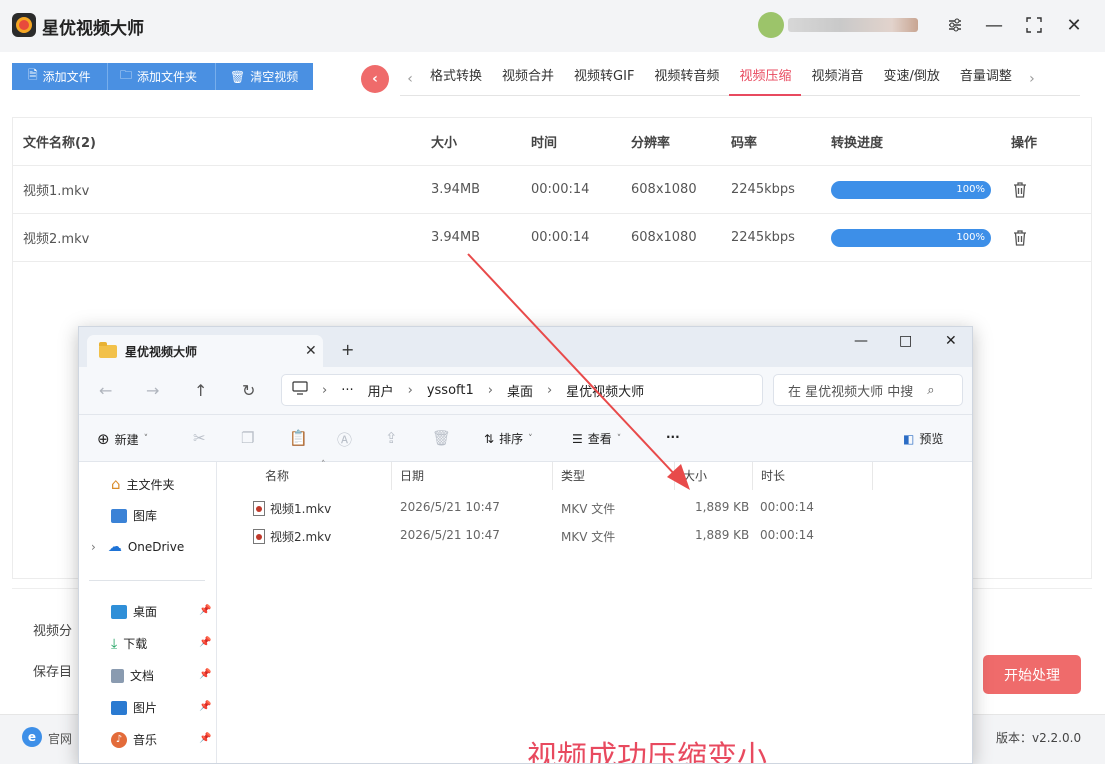  What do you see at coordinates (605, 390) in the screenshot?
I see `breadcrumb-folder: 星优视频大师` at bounding box center [605, 390].